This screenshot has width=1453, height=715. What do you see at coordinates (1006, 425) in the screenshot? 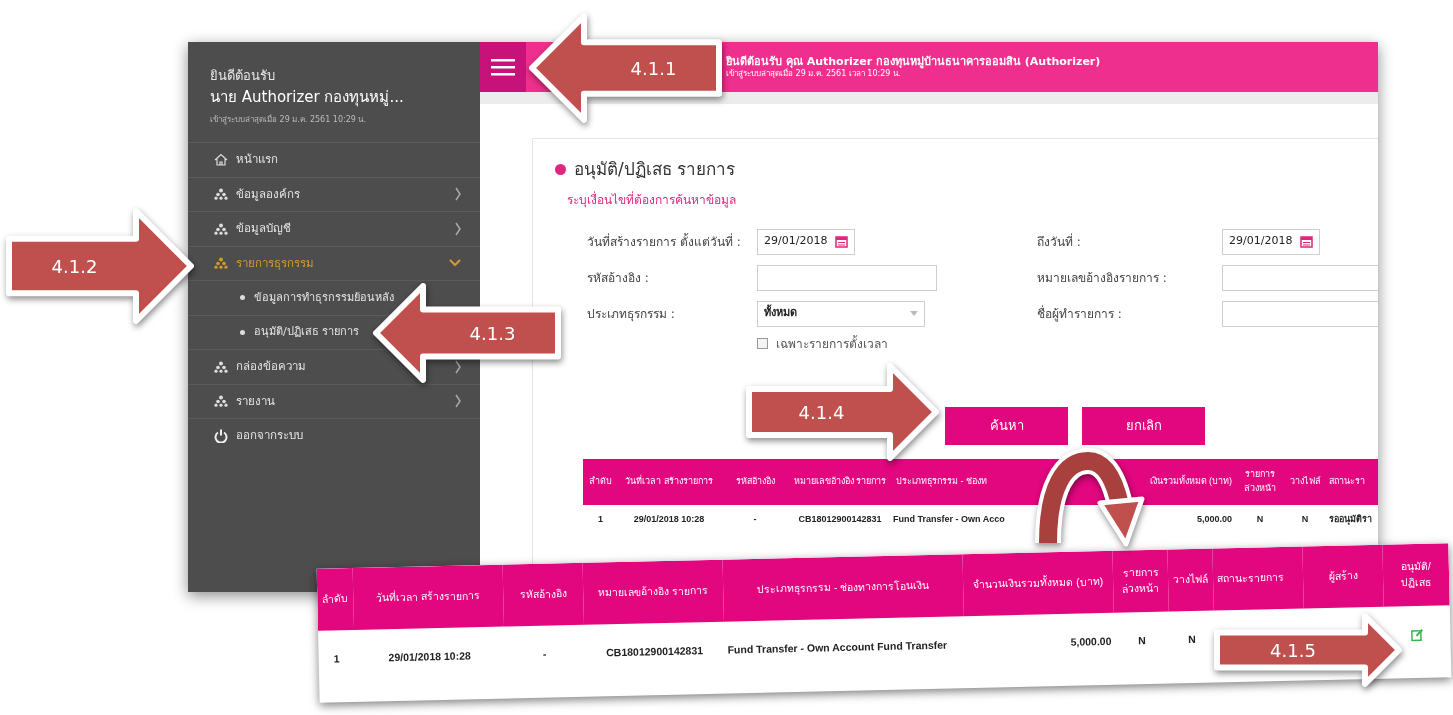
I see `search-button: ค้นหา` at bounding box center [1006, 425].